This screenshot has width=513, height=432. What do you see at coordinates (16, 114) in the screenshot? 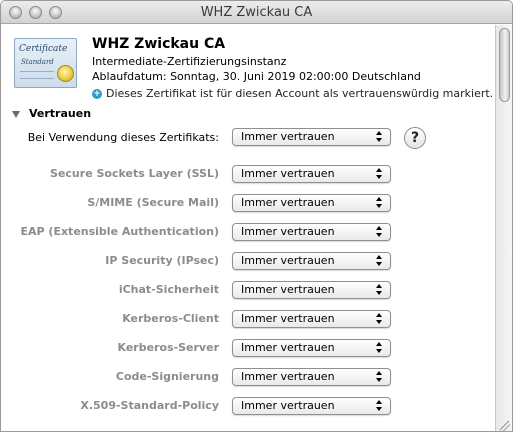
I see `disclosure-triangle-icon` at bounding box center [16, 114].